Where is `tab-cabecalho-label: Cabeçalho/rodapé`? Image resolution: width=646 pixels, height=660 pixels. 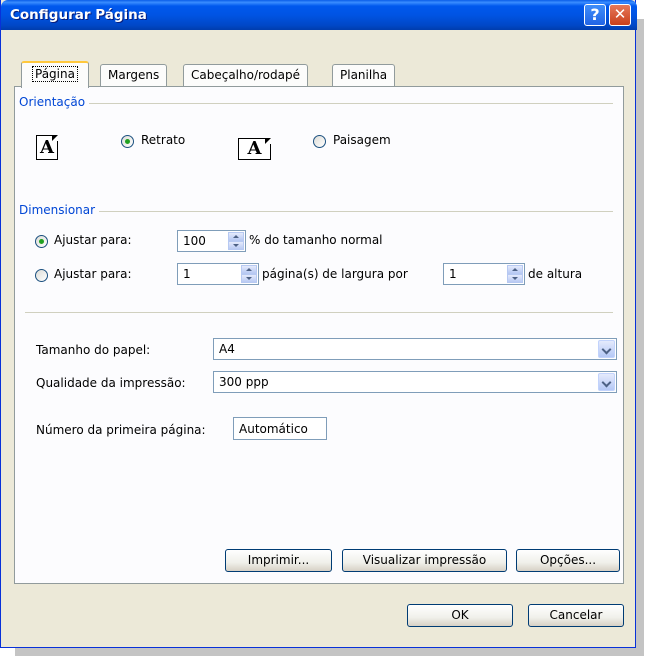
tab-cabecalho-label: Cabeçalho/rodapé is located at coordinates (245, 75).